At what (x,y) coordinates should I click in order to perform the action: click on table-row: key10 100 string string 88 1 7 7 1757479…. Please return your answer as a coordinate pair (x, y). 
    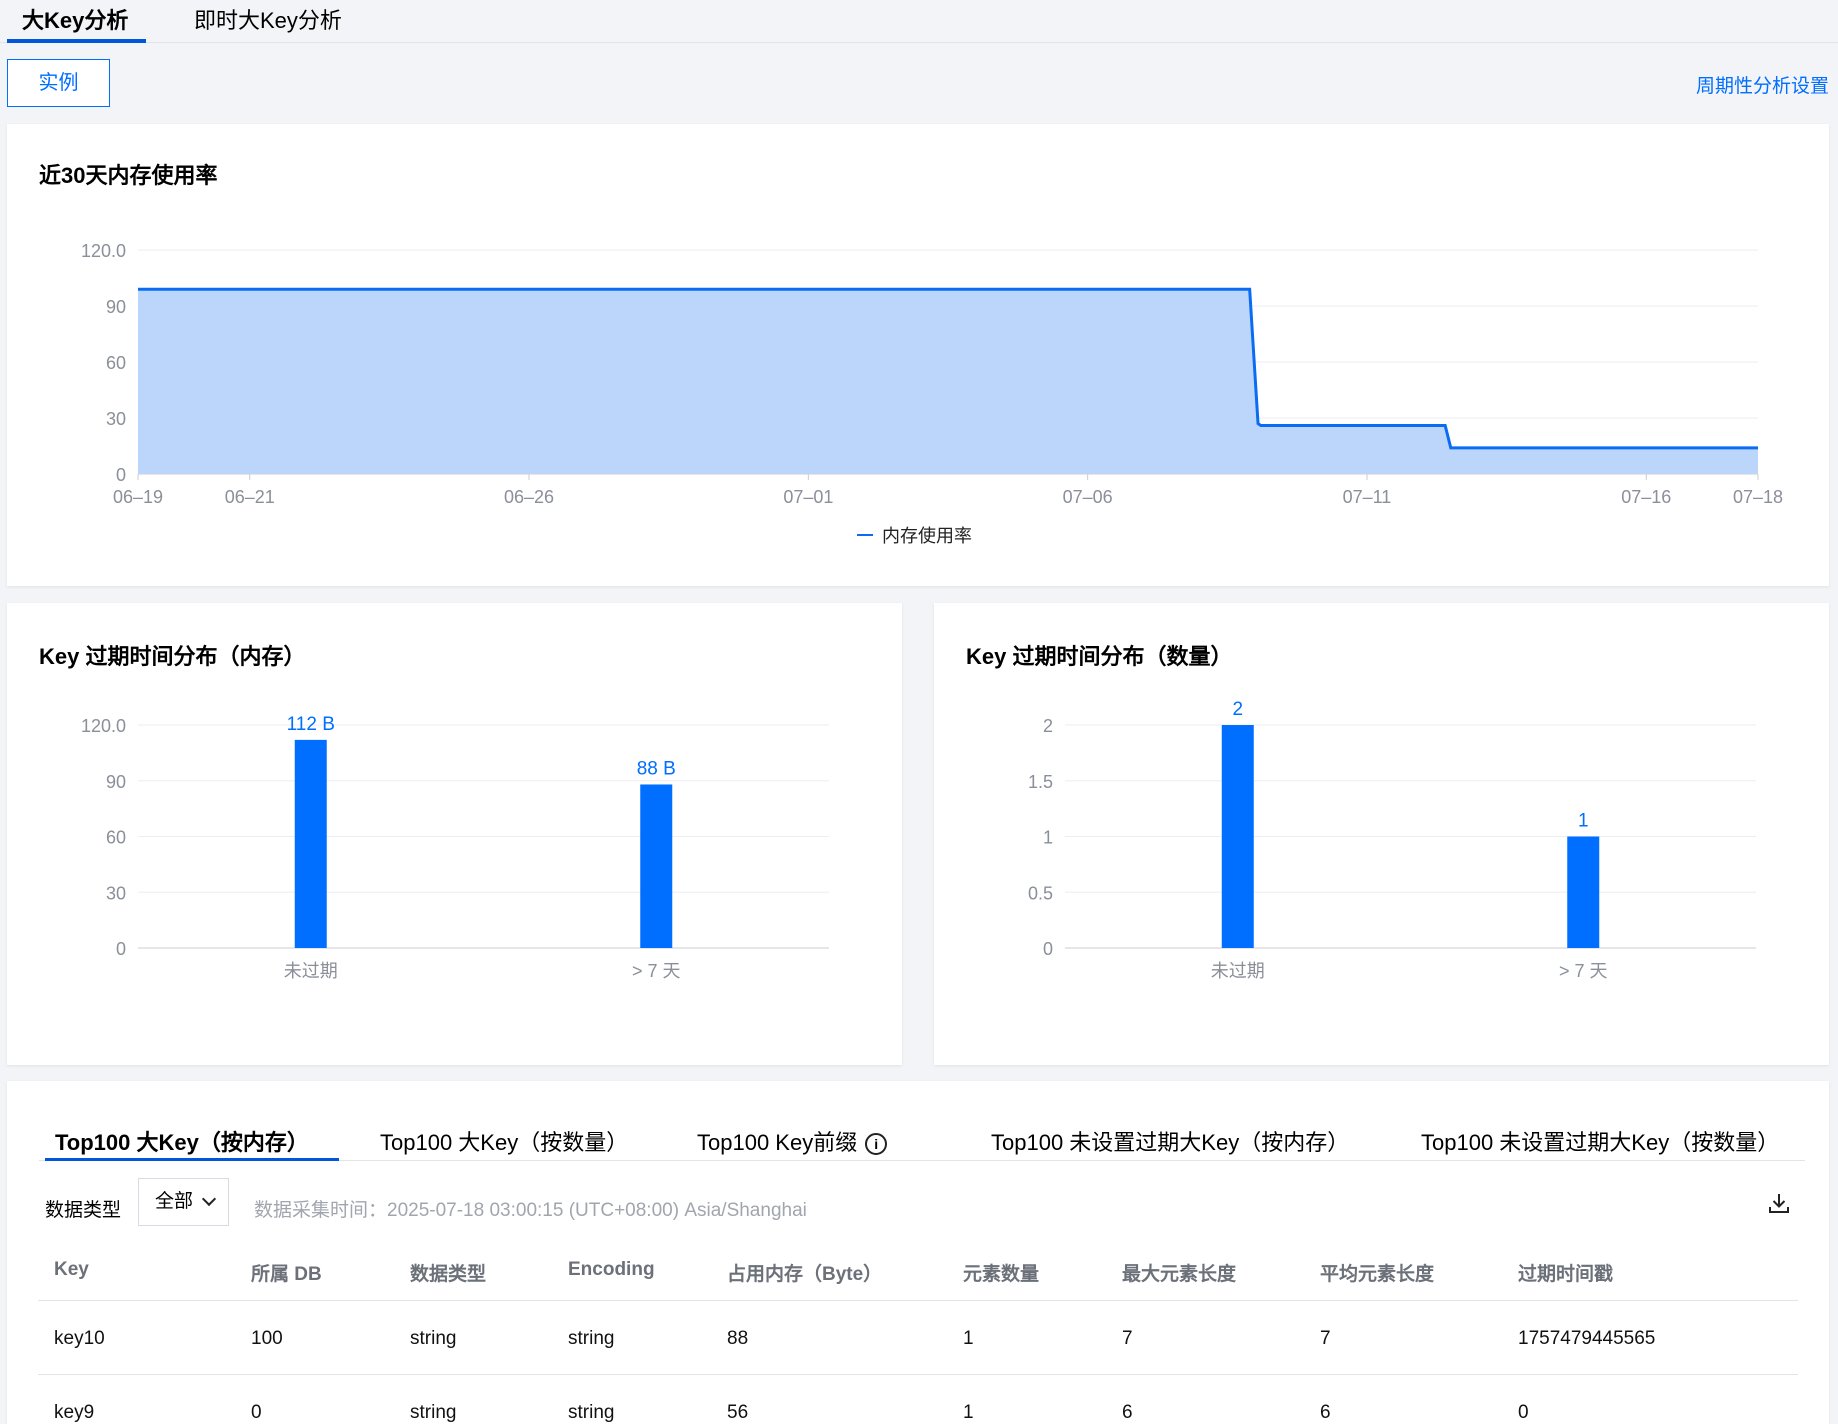
    Looking at the image, I should click on (918, 1338).